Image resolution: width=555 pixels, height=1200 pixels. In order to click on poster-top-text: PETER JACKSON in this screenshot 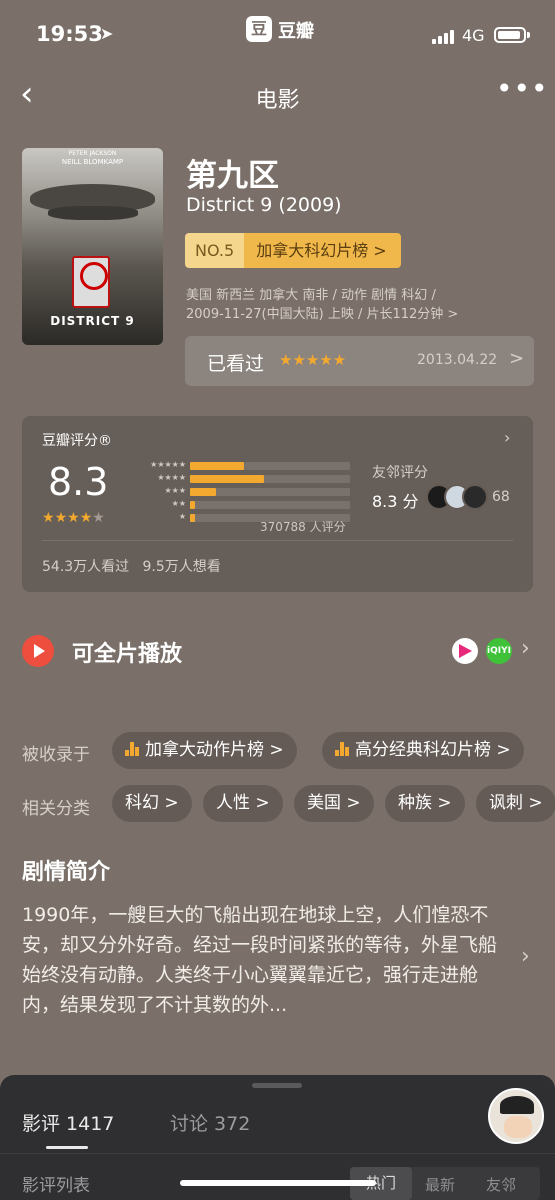, I will do `click(92, 153)`.